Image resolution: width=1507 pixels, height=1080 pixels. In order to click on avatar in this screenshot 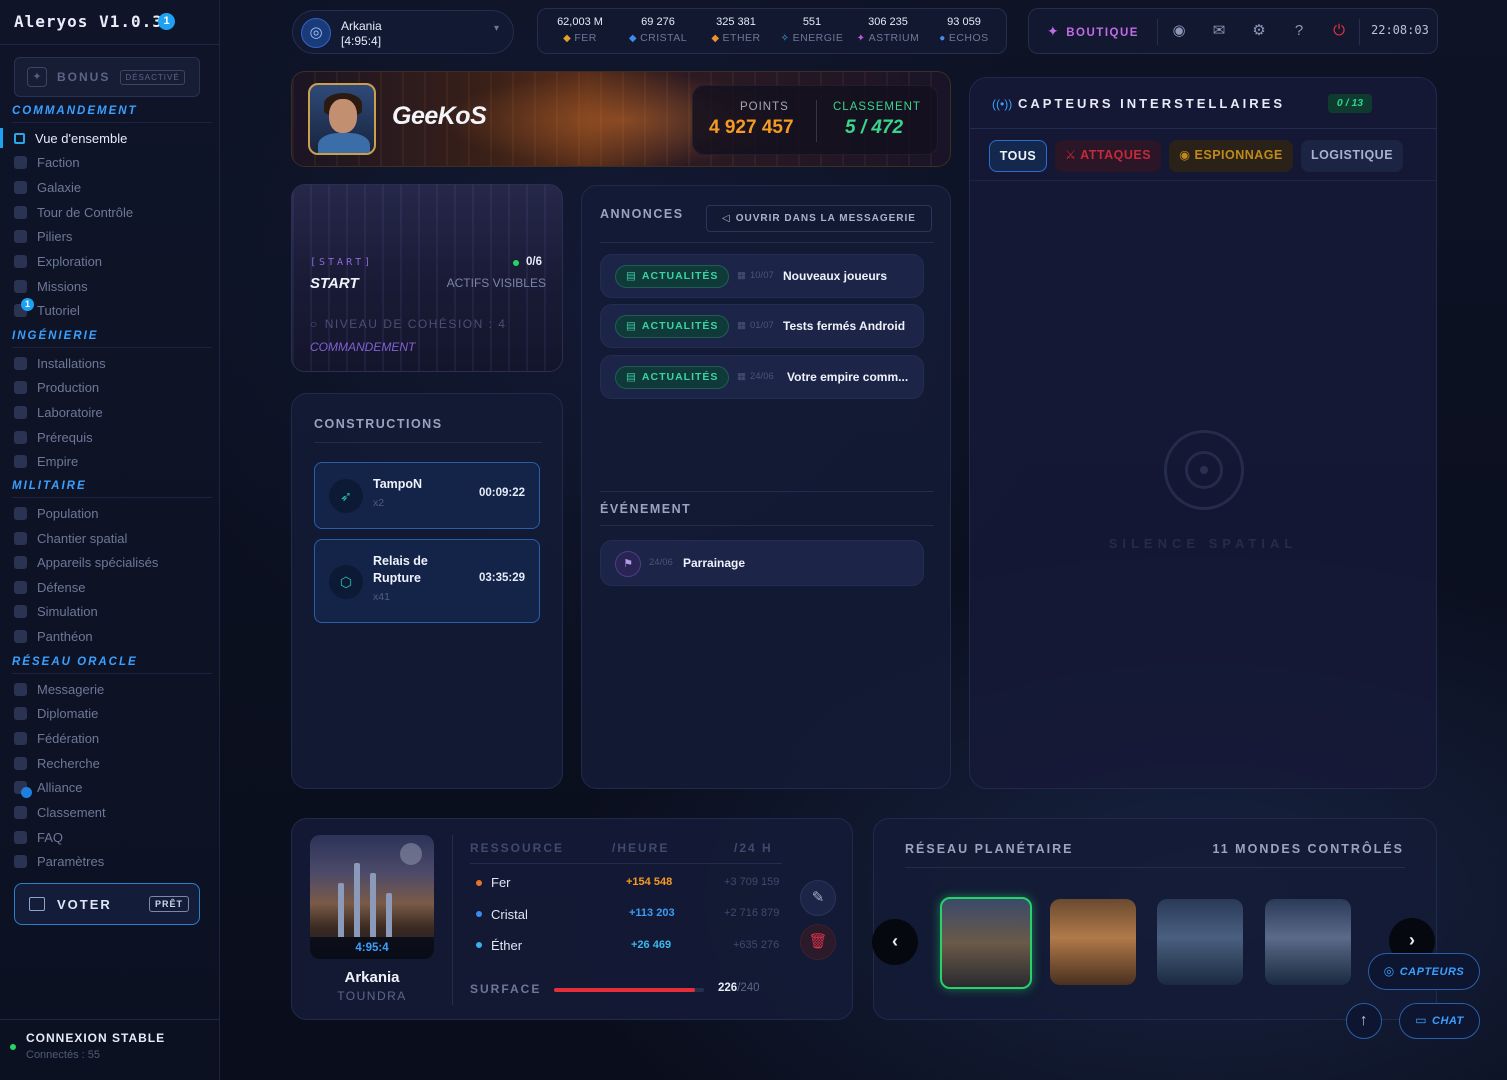, I will do `click(342, 119)`.